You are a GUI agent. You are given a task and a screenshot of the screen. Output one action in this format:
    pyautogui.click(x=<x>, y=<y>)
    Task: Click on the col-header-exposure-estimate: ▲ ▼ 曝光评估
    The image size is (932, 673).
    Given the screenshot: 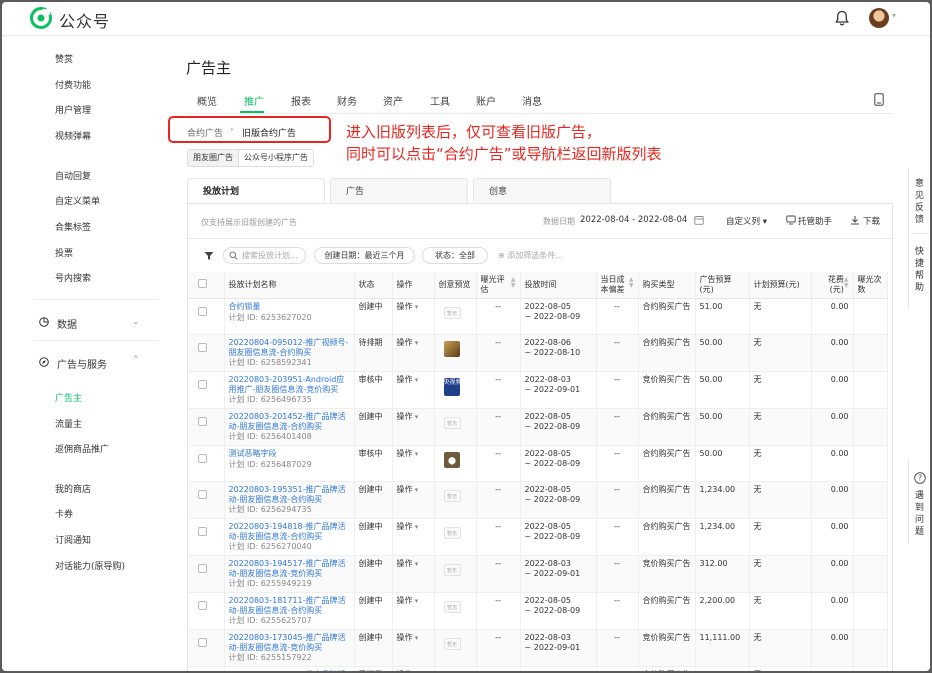 What is the action you would take?
    pyautogui.click(x=498, y=285)
    